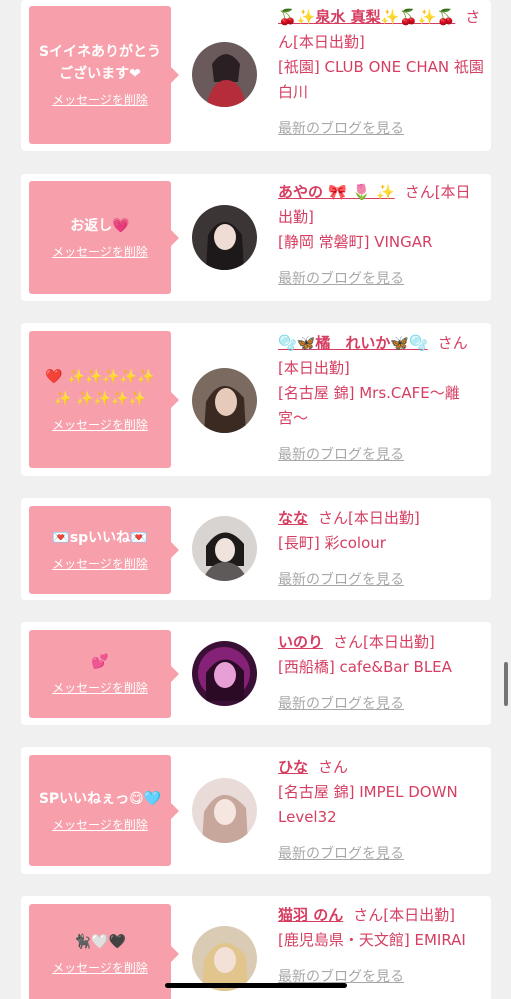  I want to click on message-text: SPいいねぇっ😋🩵, so click(100, 798).